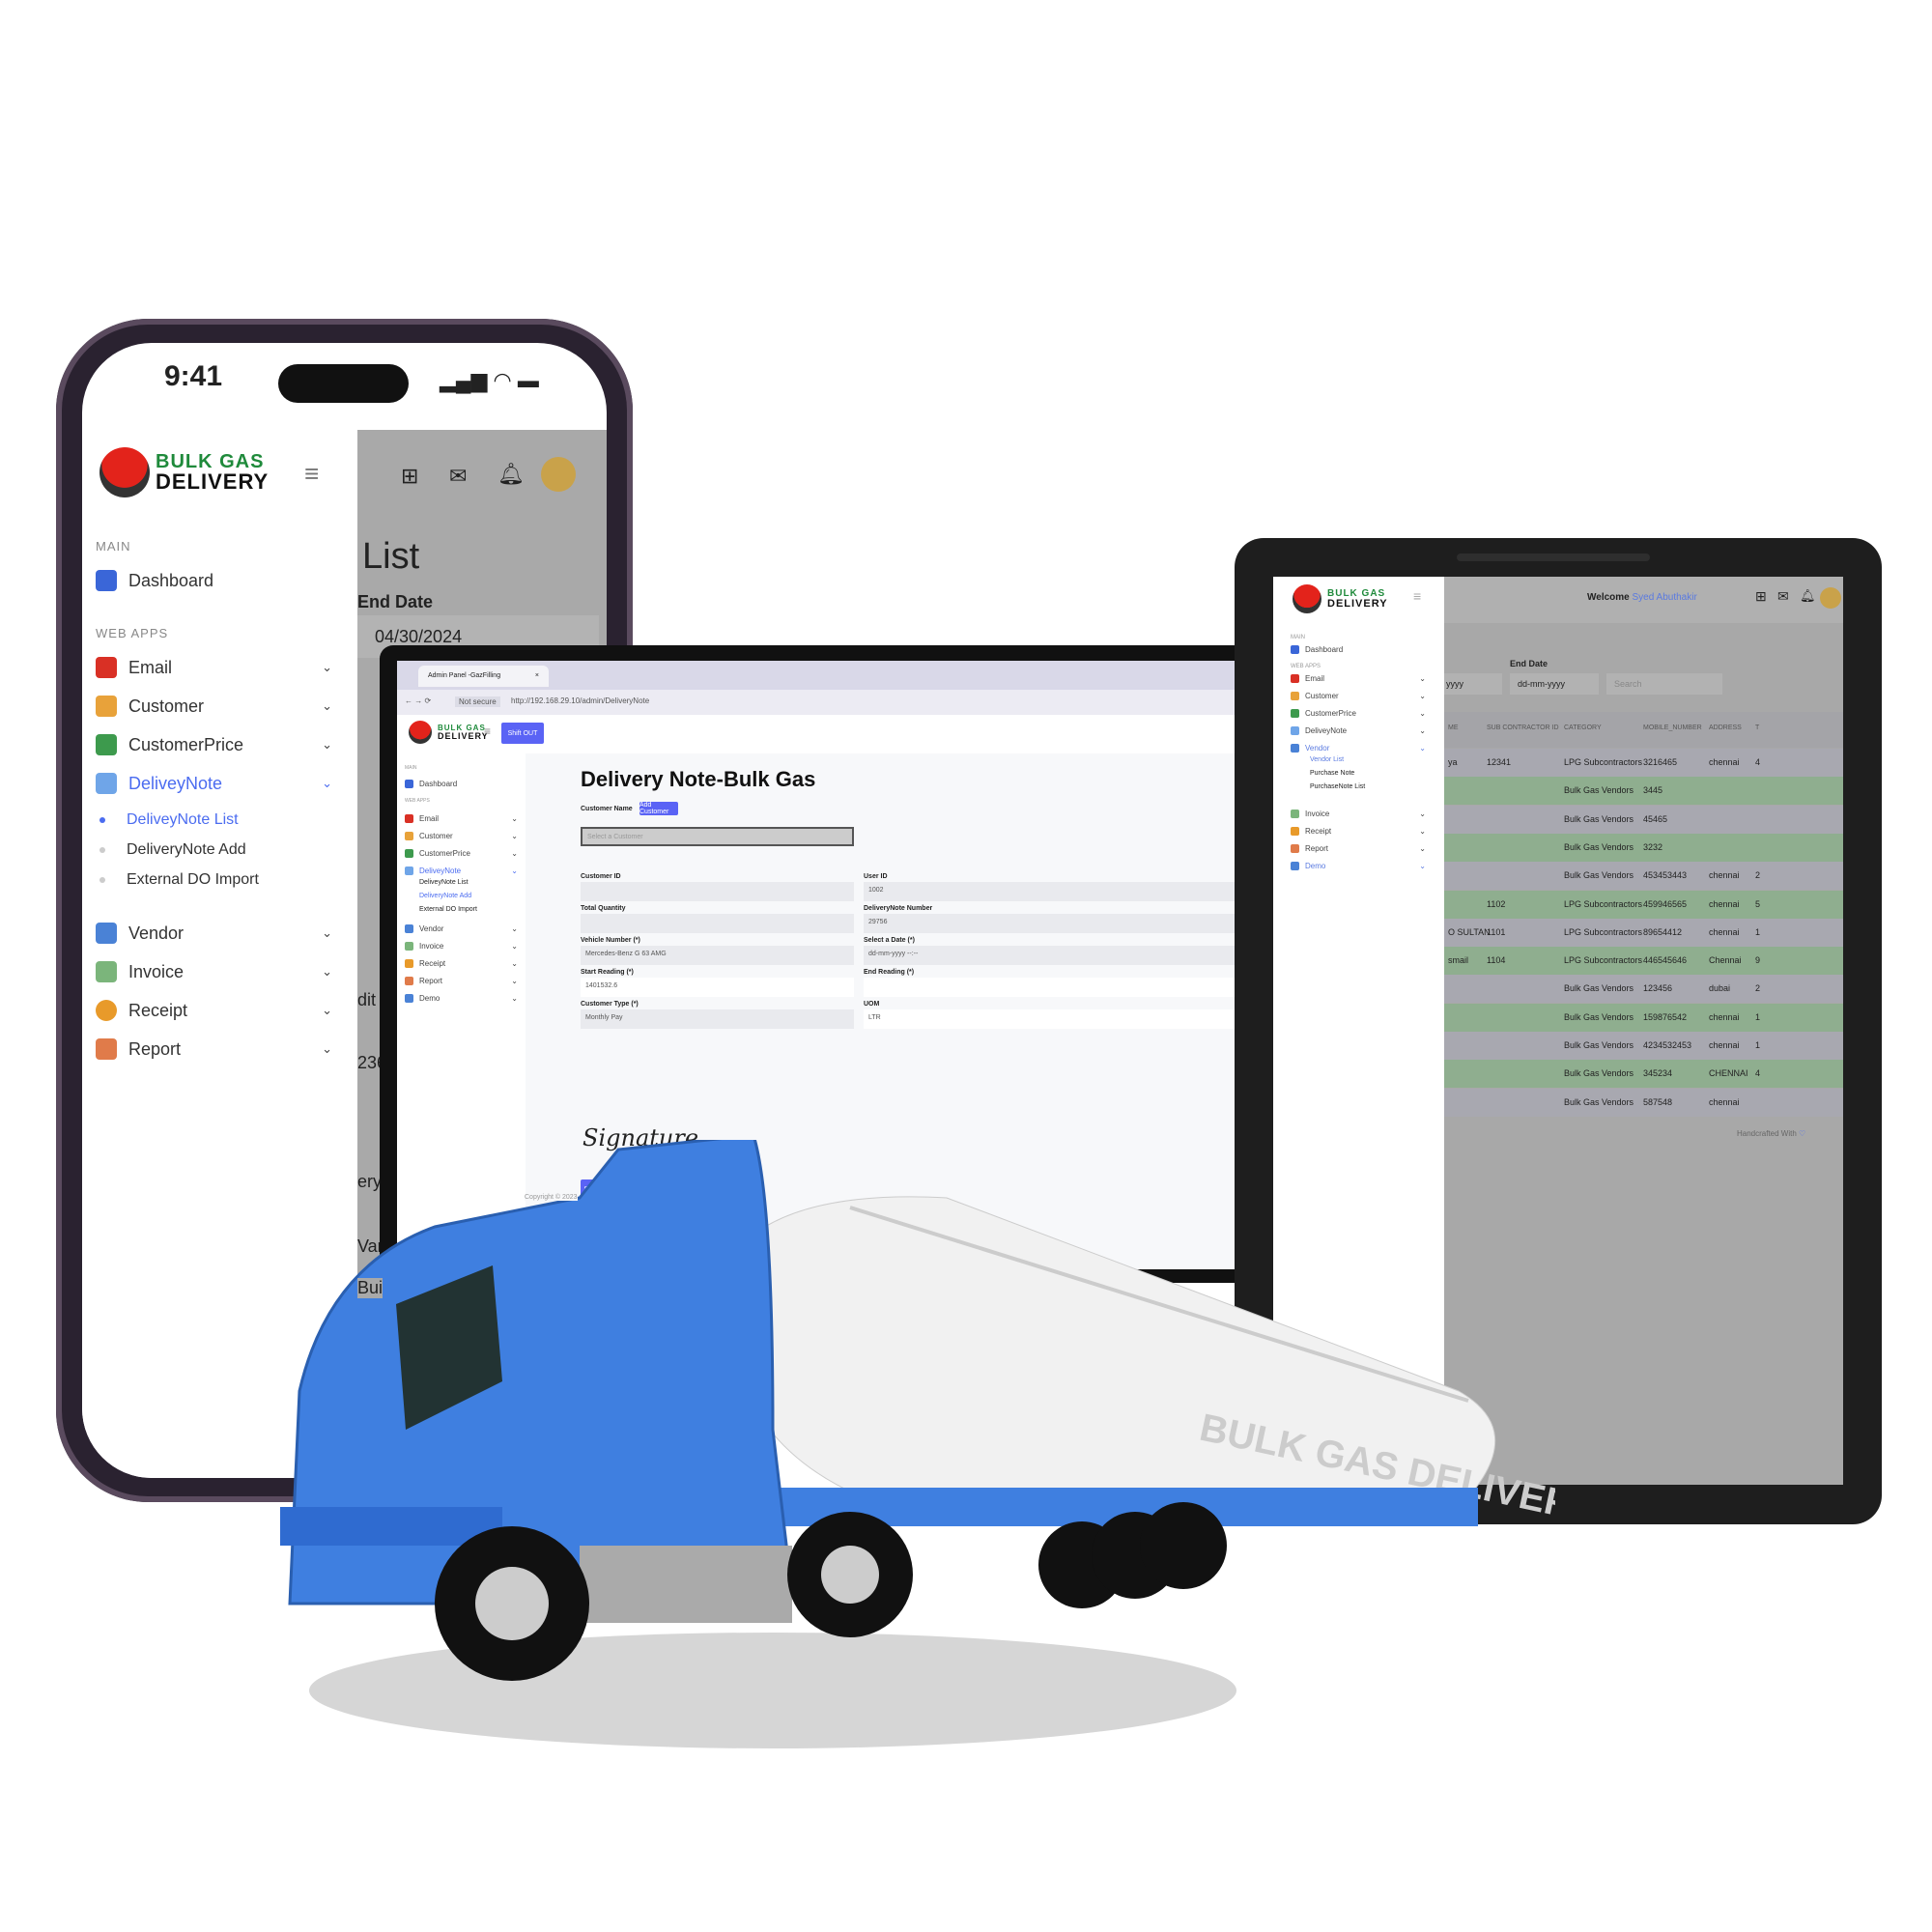 The height and width of the screenshot is (1932, 1932). What do you see at coordinates (477, 701) in the screenshot?
I see `not-secure-badge: Not secure` at bounding box center [477, 701].